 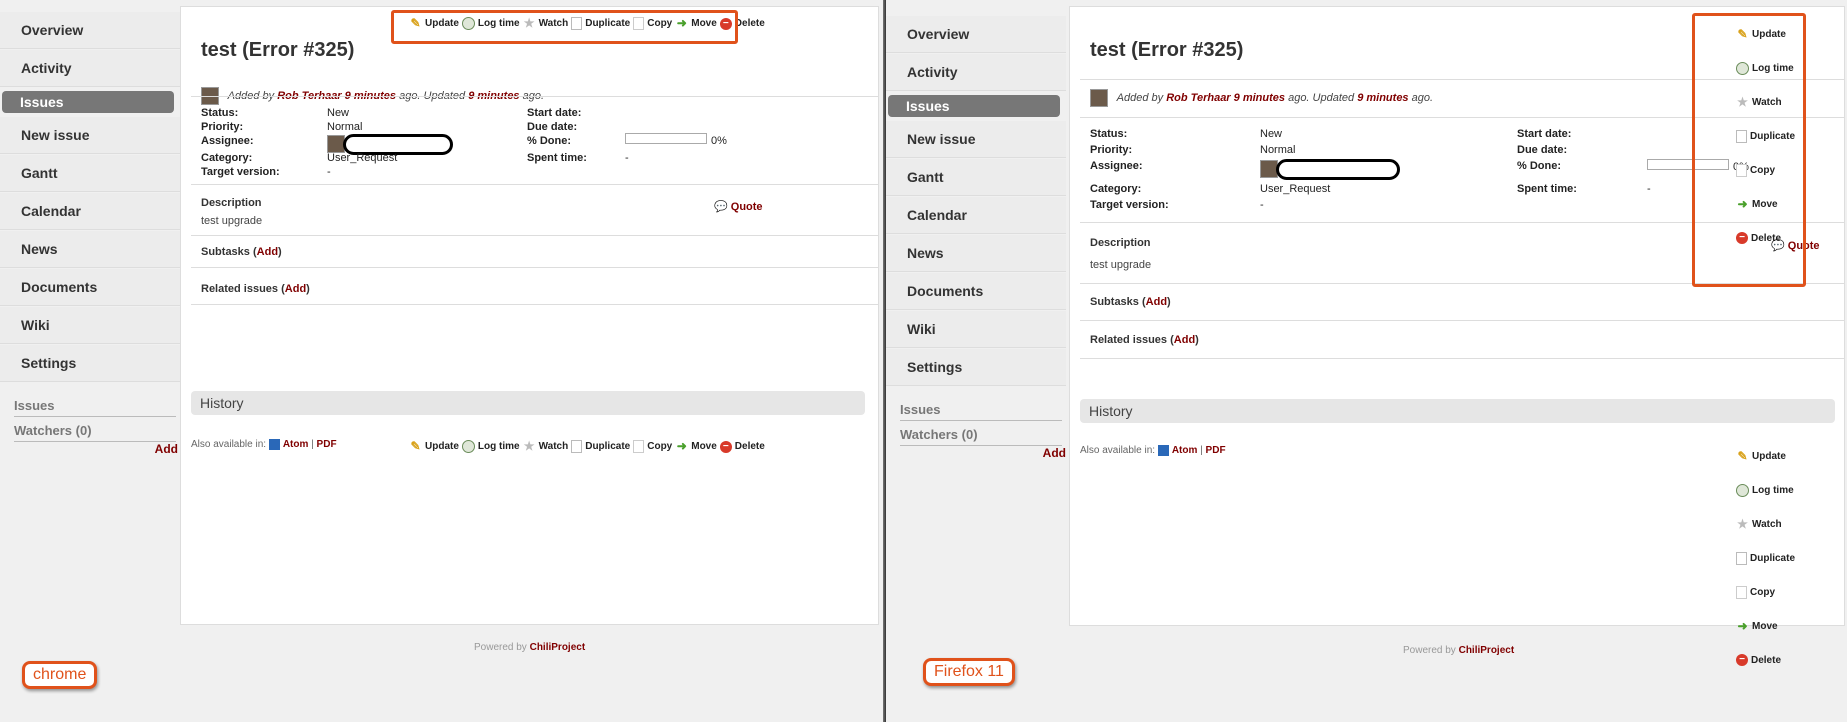 I want to click on author-avatar, so click(x=1099, y=98).